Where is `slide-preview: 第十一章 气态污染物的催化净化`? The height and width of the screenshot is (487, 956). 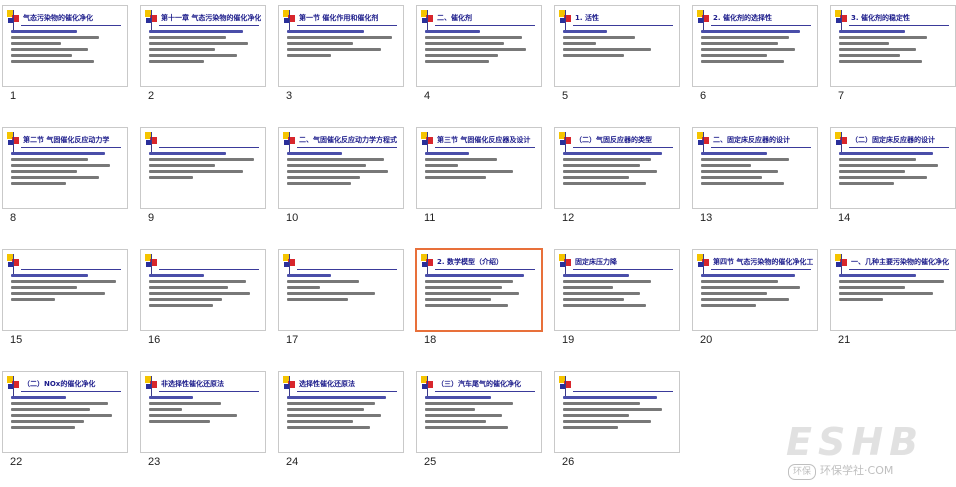
slide-preview: 第十一章 气态污染物的催化净化 is located at coordinates (203, 46).